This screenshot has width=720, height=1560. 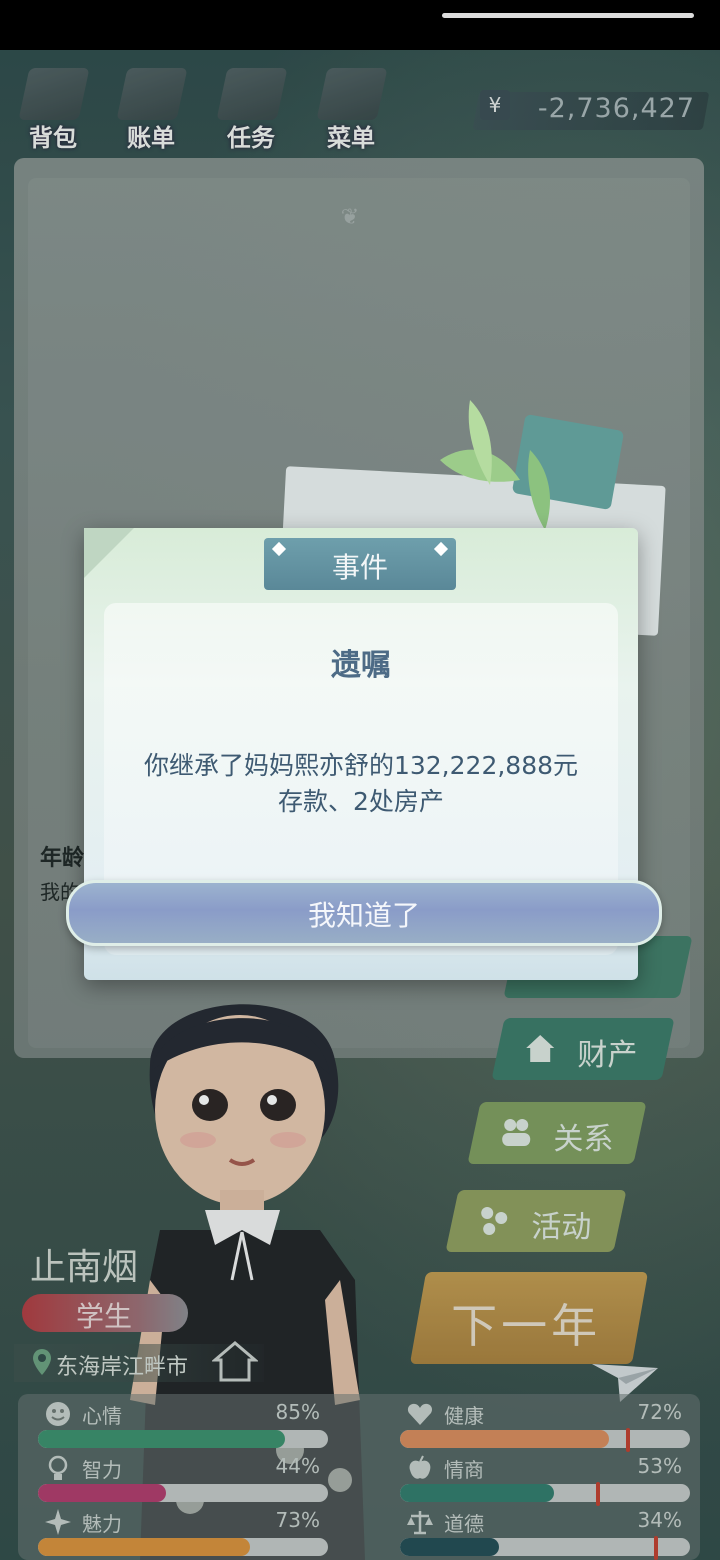 I want to click on leaf-decoration-icon, so click(x=532, y=465).